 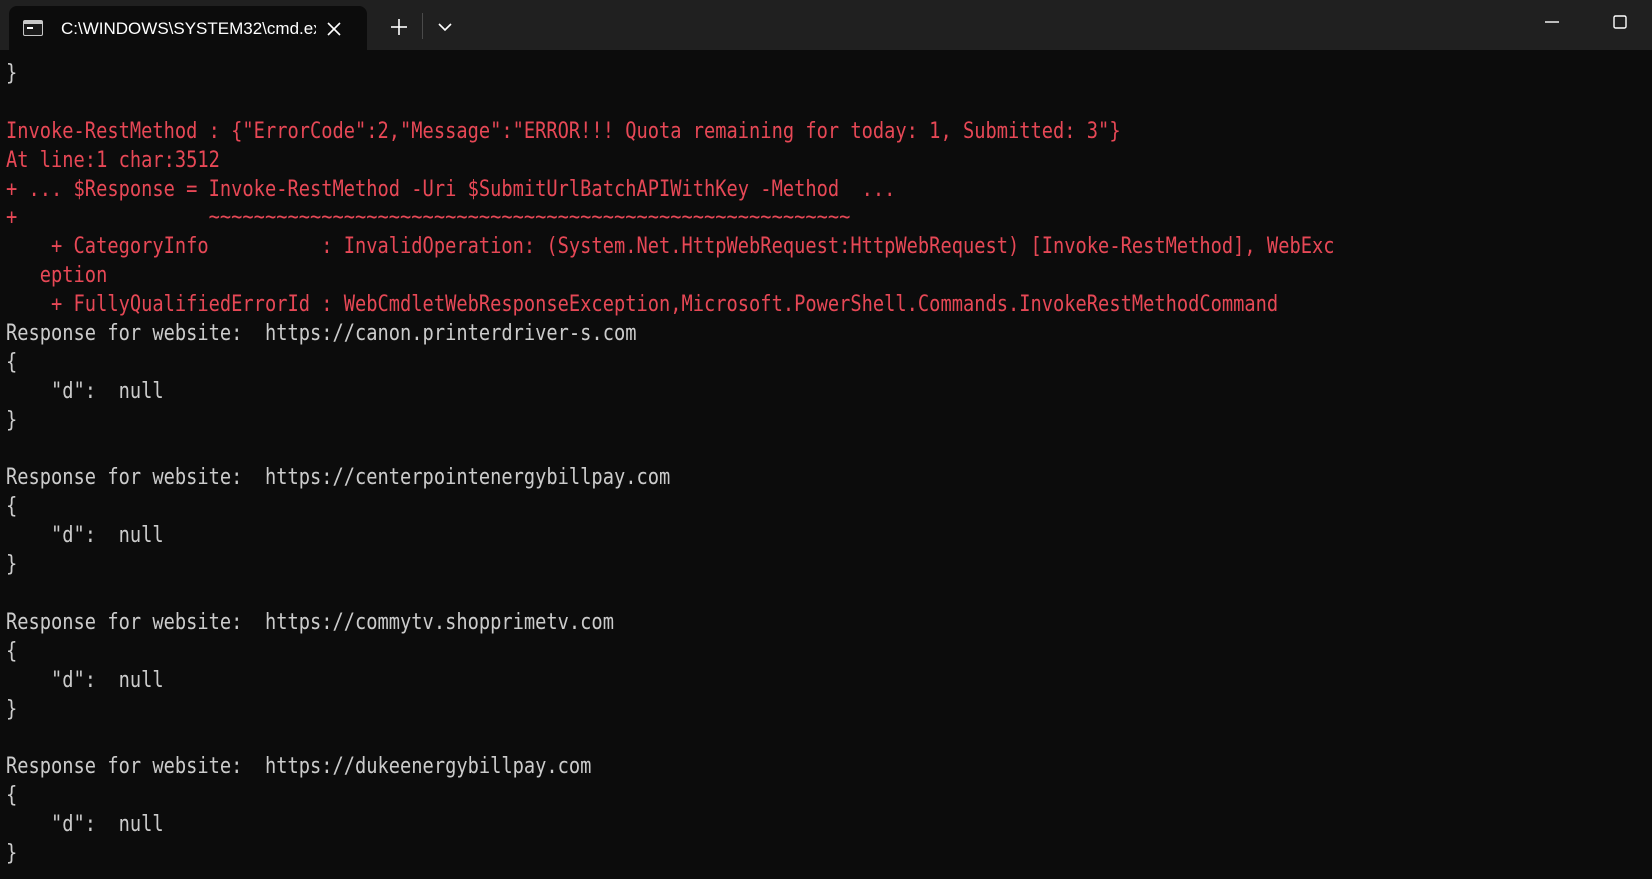 I want to click on maximize-button, so click(x=1620, y=22).